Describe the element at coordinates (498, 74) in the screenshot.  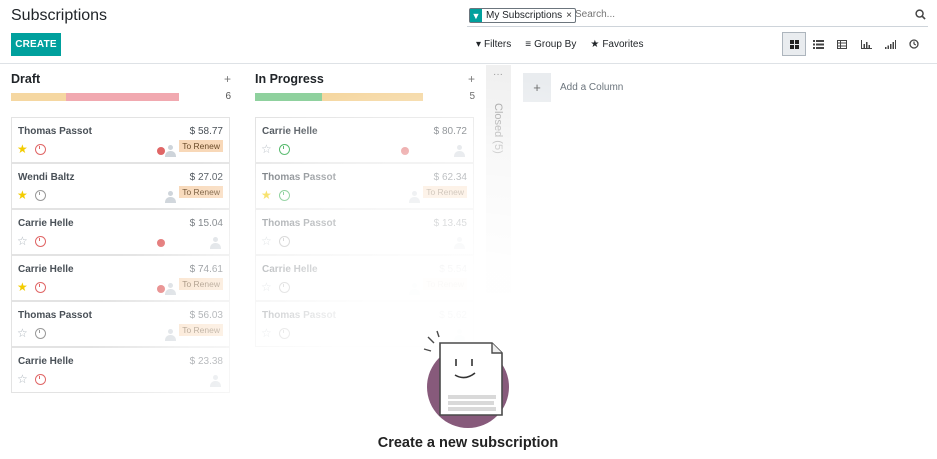
I see `column-menu-icon: ···` at that location.